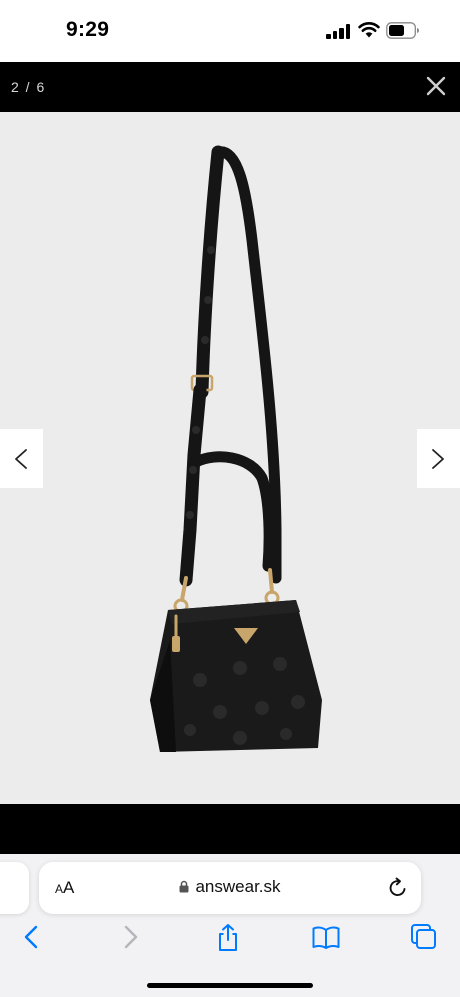 The image size is (460, 997). I want to click on next-image-button, so click(438, 458).